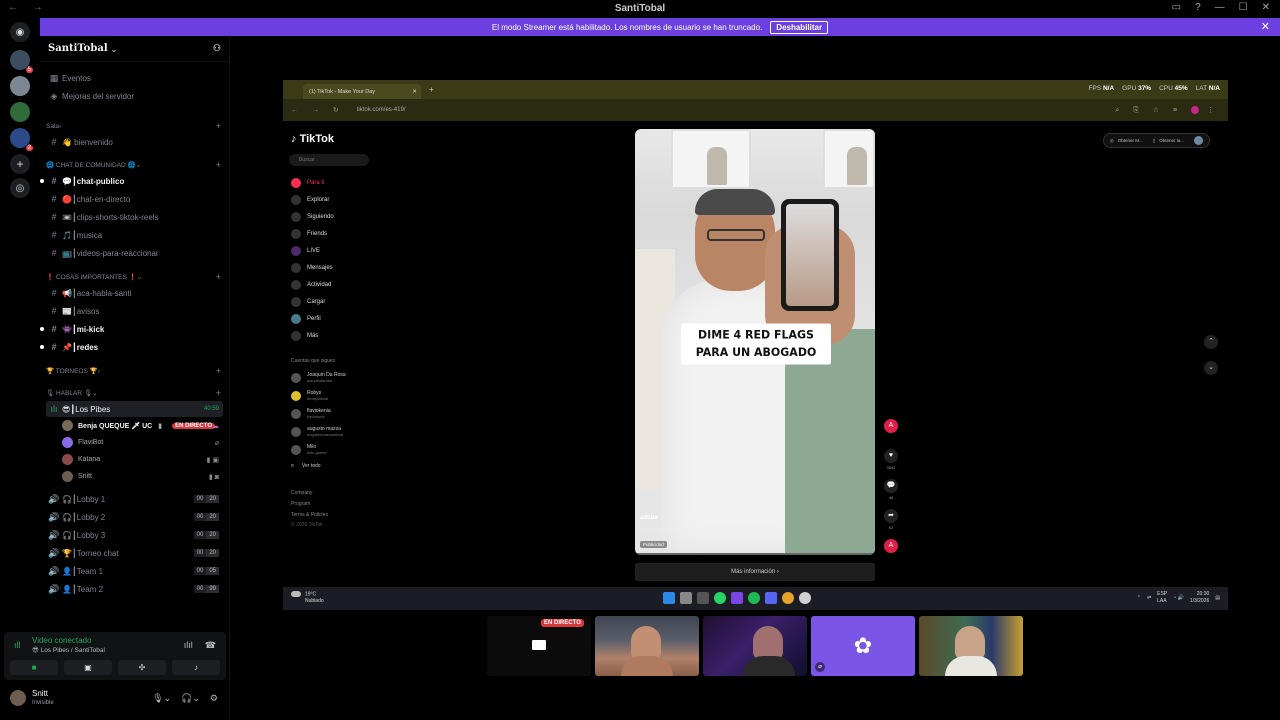  Describe the element at coordinates (134, 553) in the screenshot. I see `voice-channel-torneo-chat: 🔊 🏆┃Torneo chat 00 20` at that location.